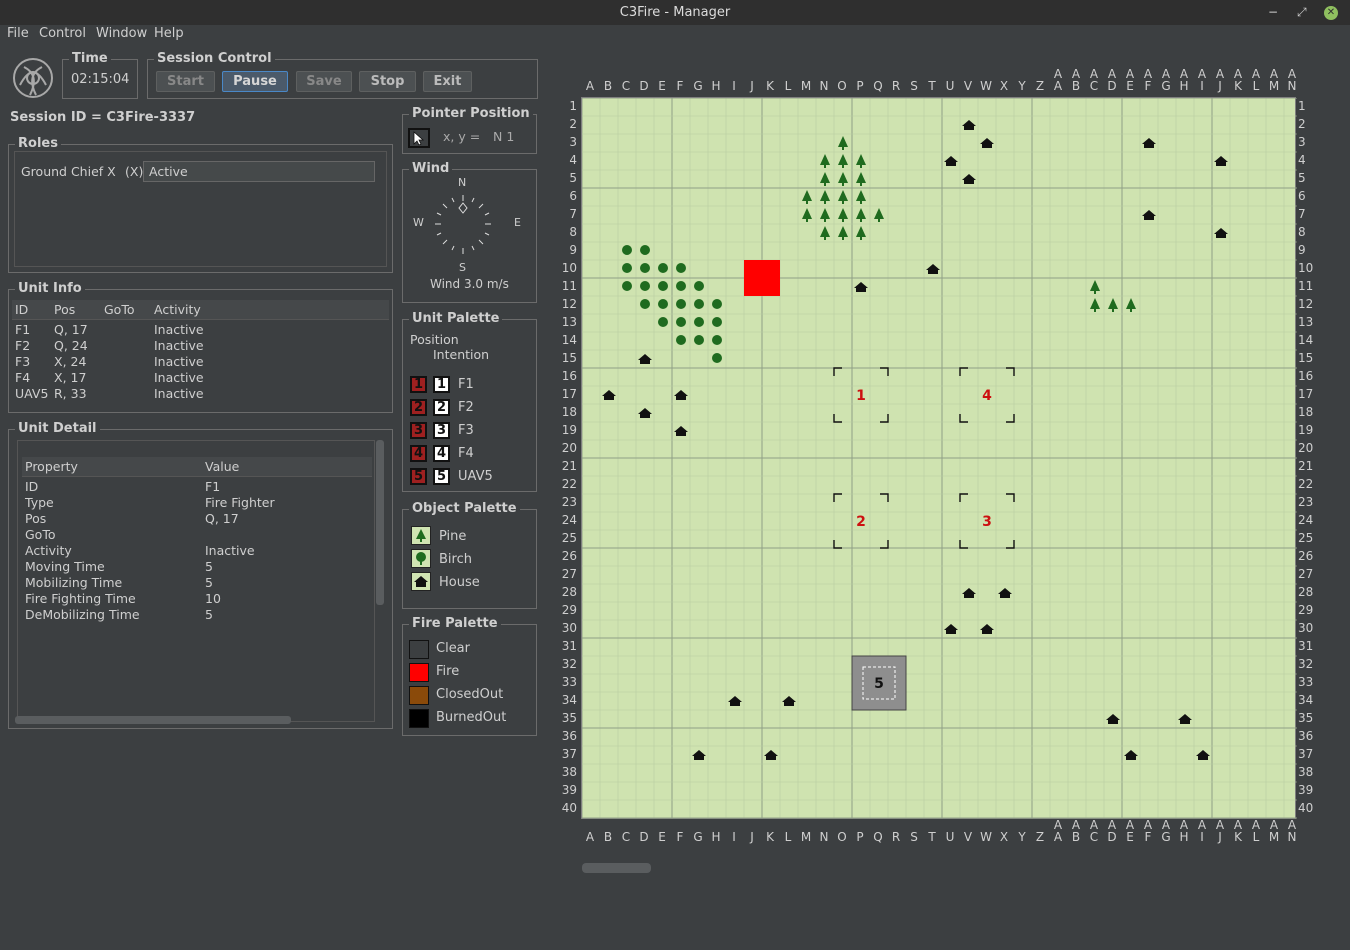 The width and height of the screenshot is (1350, 950). I want to click on table-row: Fire Fighting Time 10, so click(197, 599).